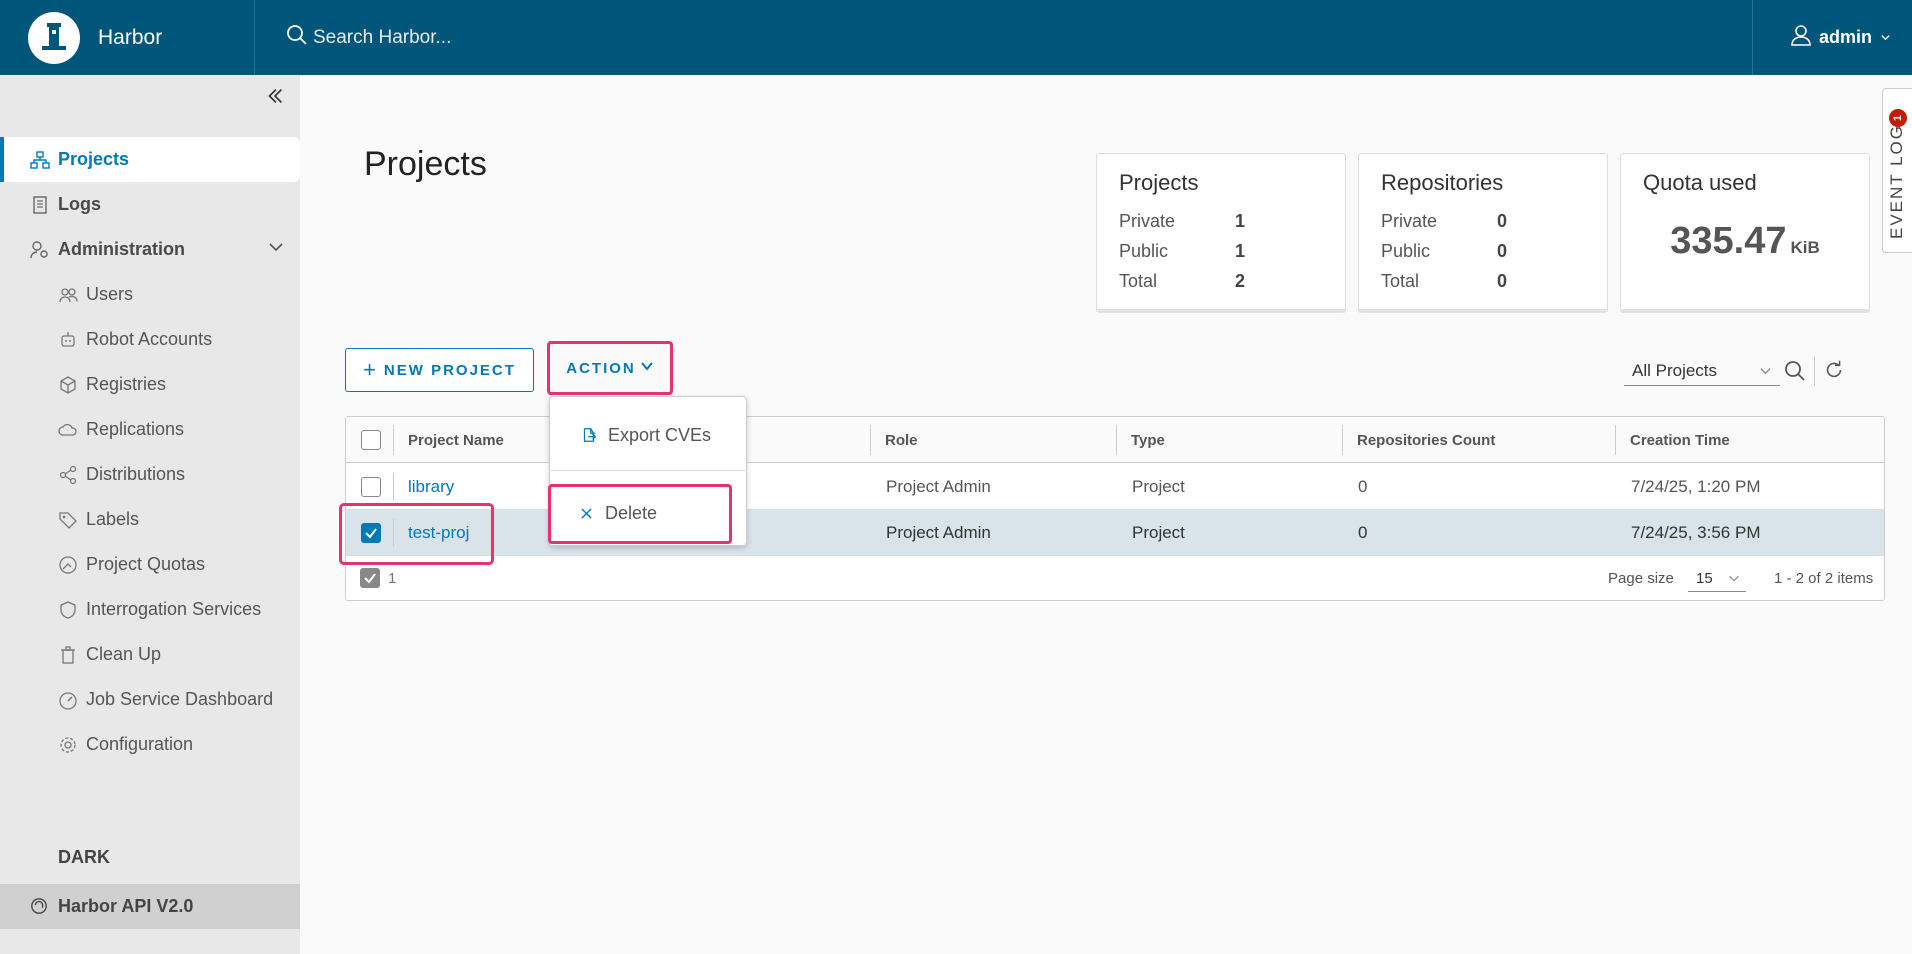  What do you see at coordinates (1115, 578) in the screenshot?
I see `table-footer: 1 Page size 15 1 - 2 of 2 items` at bounding box center [1115, 578].